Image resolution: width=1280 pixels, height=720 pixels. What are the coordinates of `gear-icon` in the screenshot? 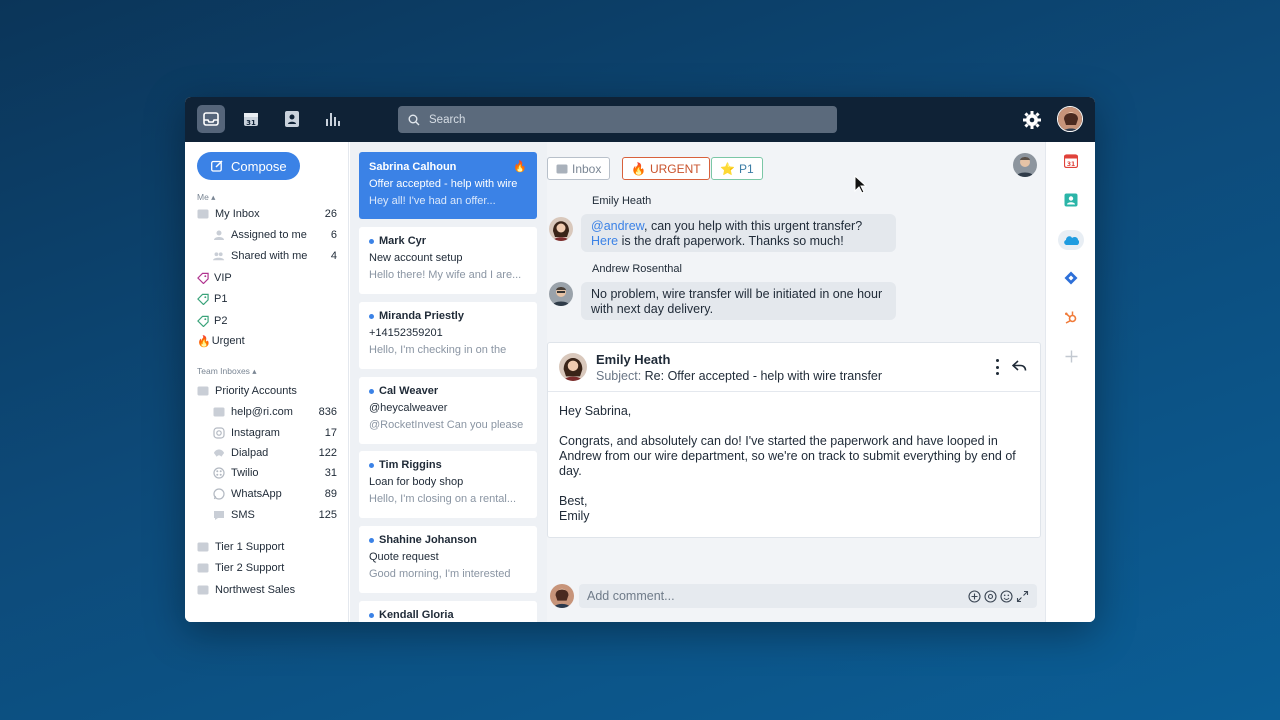 It's located at (1032, 120).